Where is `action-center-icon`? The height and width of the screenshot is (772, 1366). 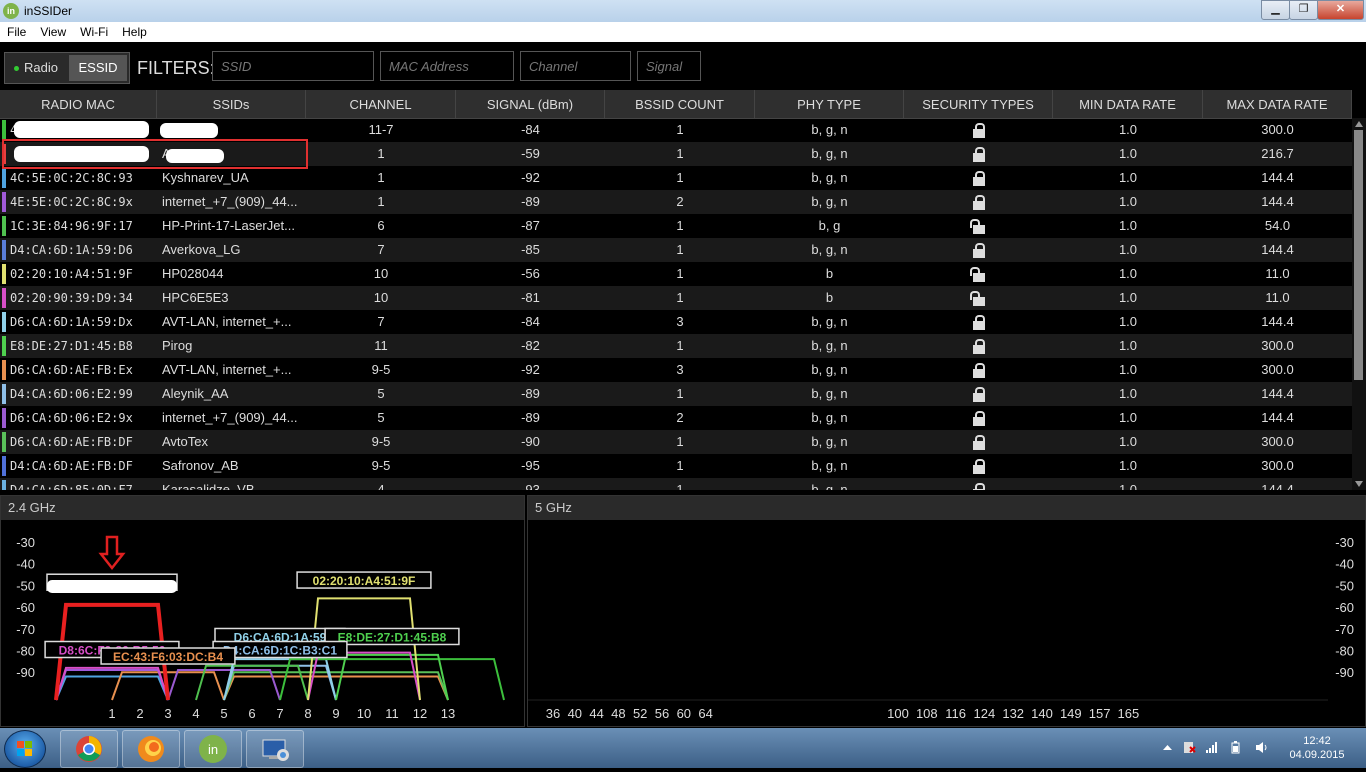 action-center-icon is located at coordinates (1189, 747).